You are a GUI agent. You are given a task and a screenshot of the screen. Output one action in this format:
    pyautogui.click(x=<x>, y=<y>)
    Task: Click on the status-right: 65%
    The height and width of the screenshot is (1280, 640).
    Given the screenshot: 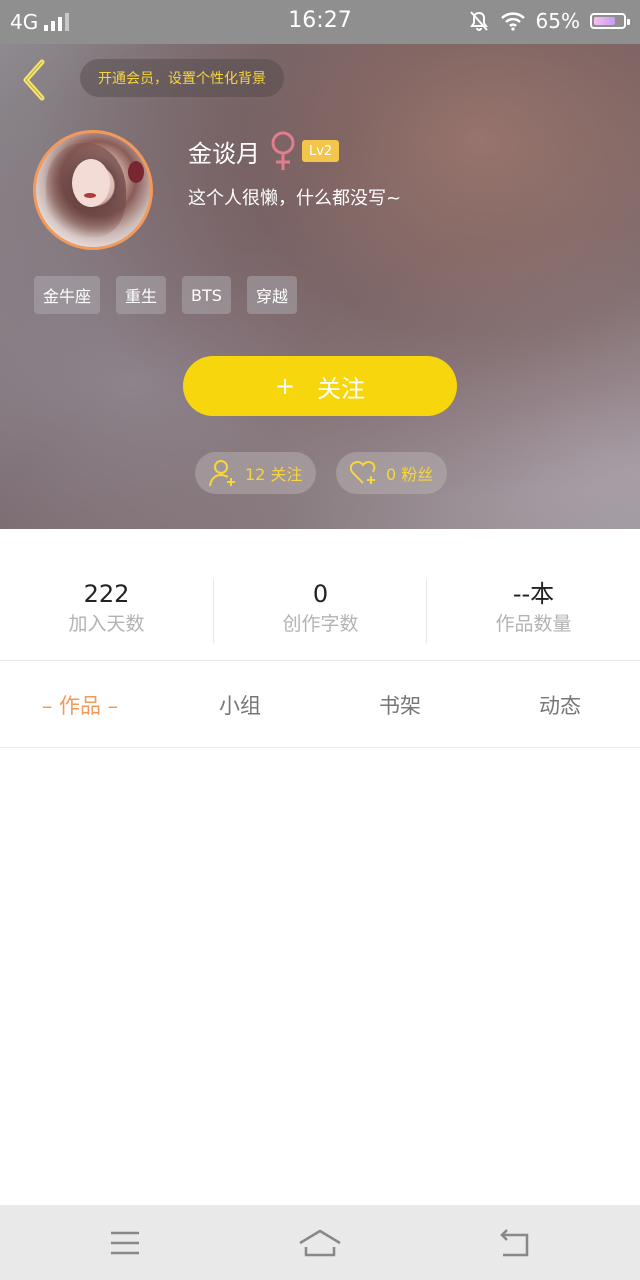 What is the action you would take?
    pyautogui.click(x=549, y=21)
    